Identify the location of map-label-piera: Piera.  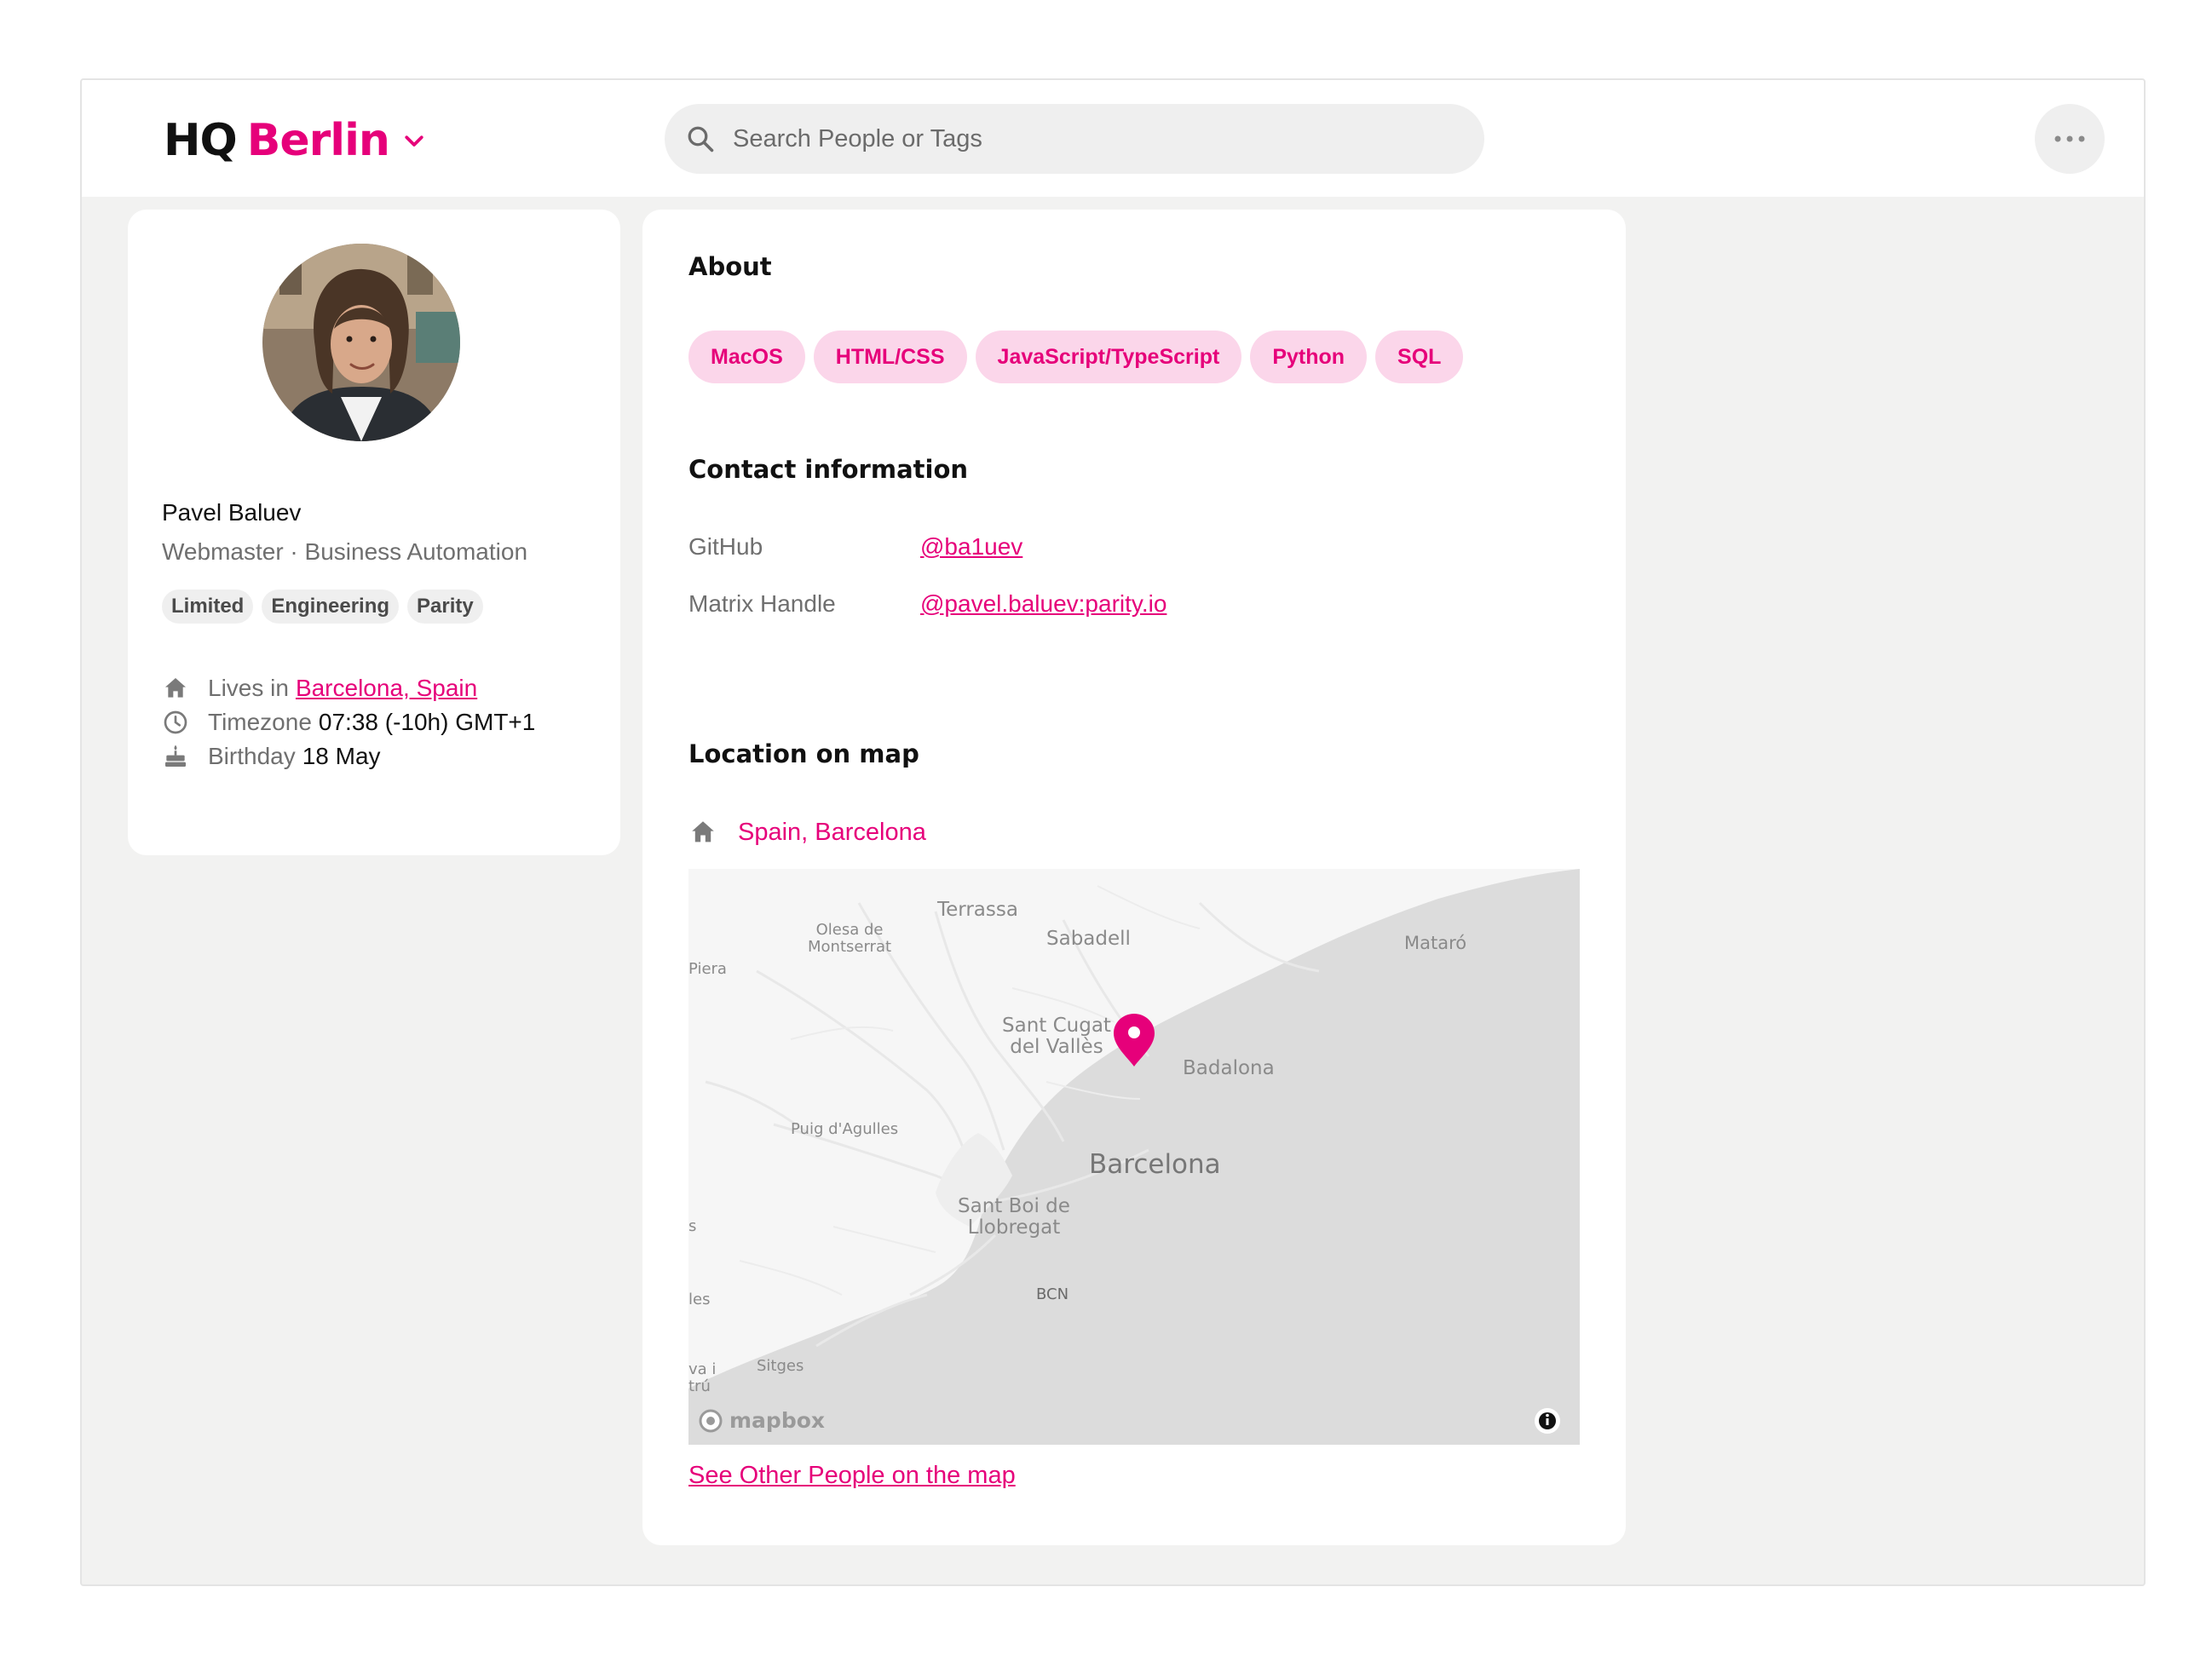
(707, 969).